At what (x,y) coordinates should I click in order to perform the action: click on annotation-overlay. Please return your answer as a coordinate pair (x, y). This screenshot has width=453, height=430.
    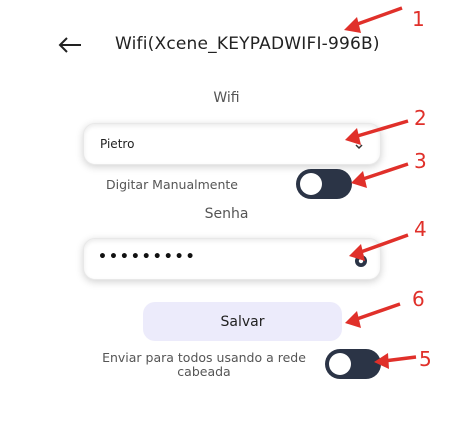
    Looking at the image, I should click on (380, 187).